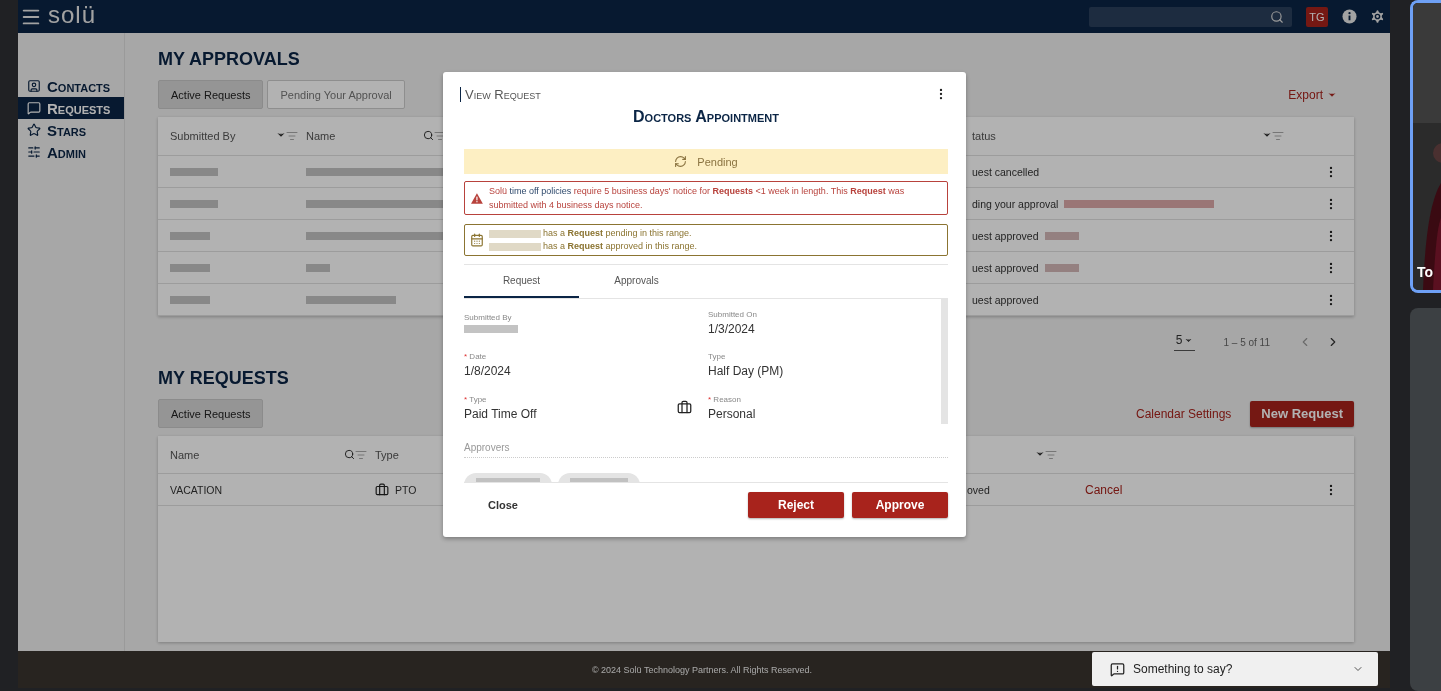 Image resolution: width=1441 pixels, height=691 pixels. Describe the element at coordinates (223, 379) in the screenshot. I see `section-title: MY REQUESTS` at that location.